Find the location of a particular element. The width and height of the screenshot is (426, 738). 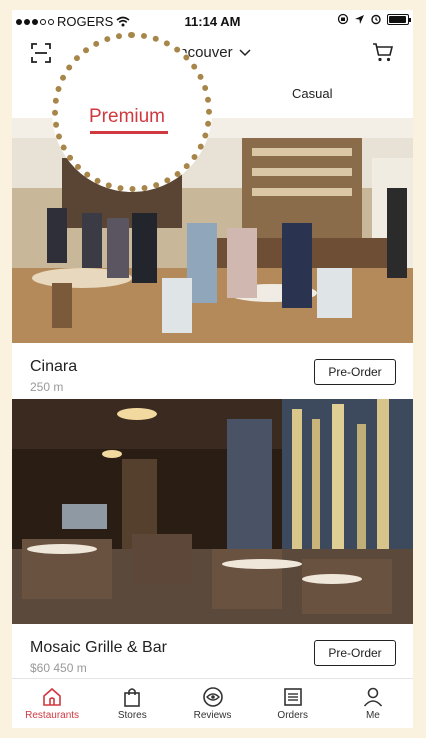

restaurant-info: Cinara 250 m Pre-Order is located at coordinates (212, 376).